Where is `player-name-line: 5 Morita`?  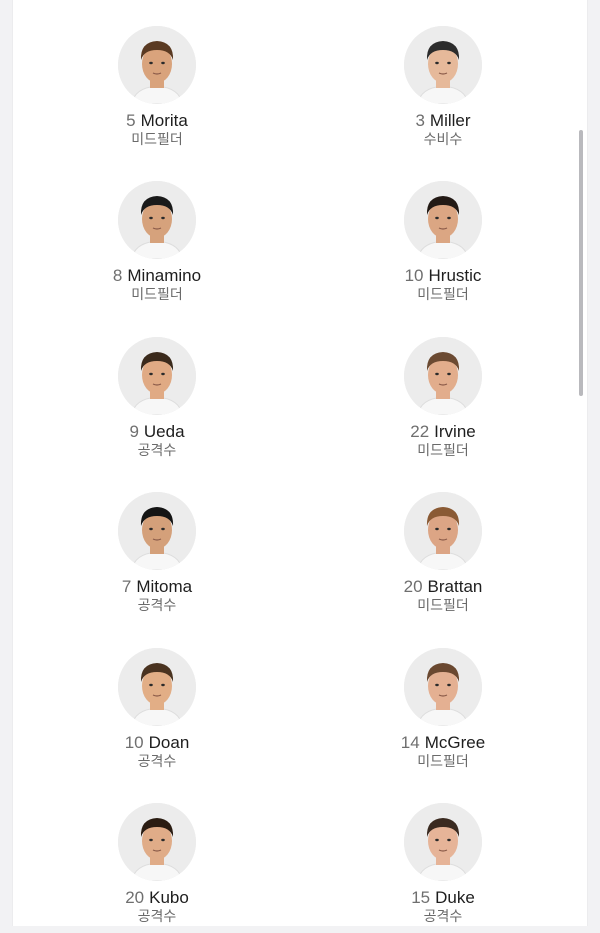 player-name-line: 5 Morita is located at coordinates (157, 121).